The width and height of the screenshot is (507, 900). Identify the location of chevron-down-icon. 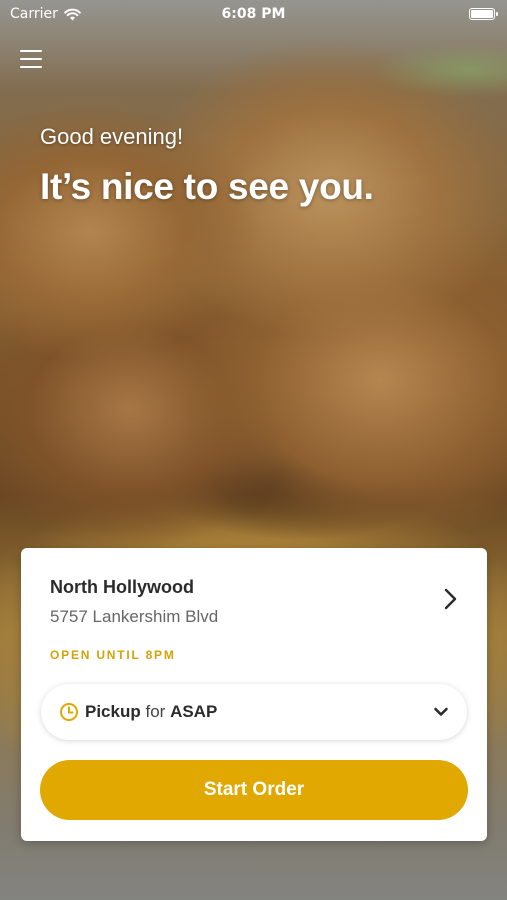
(441, 711).